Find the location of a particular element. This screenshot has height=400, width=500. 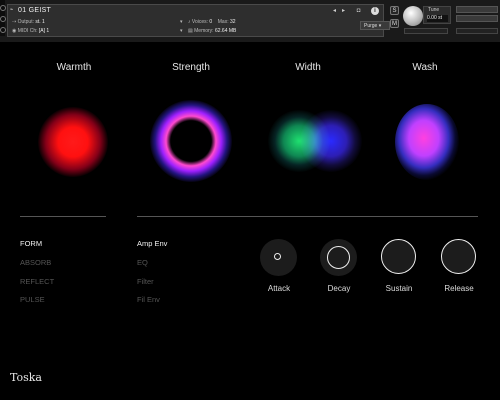

strength-orb is located at coordinates (191, 141).